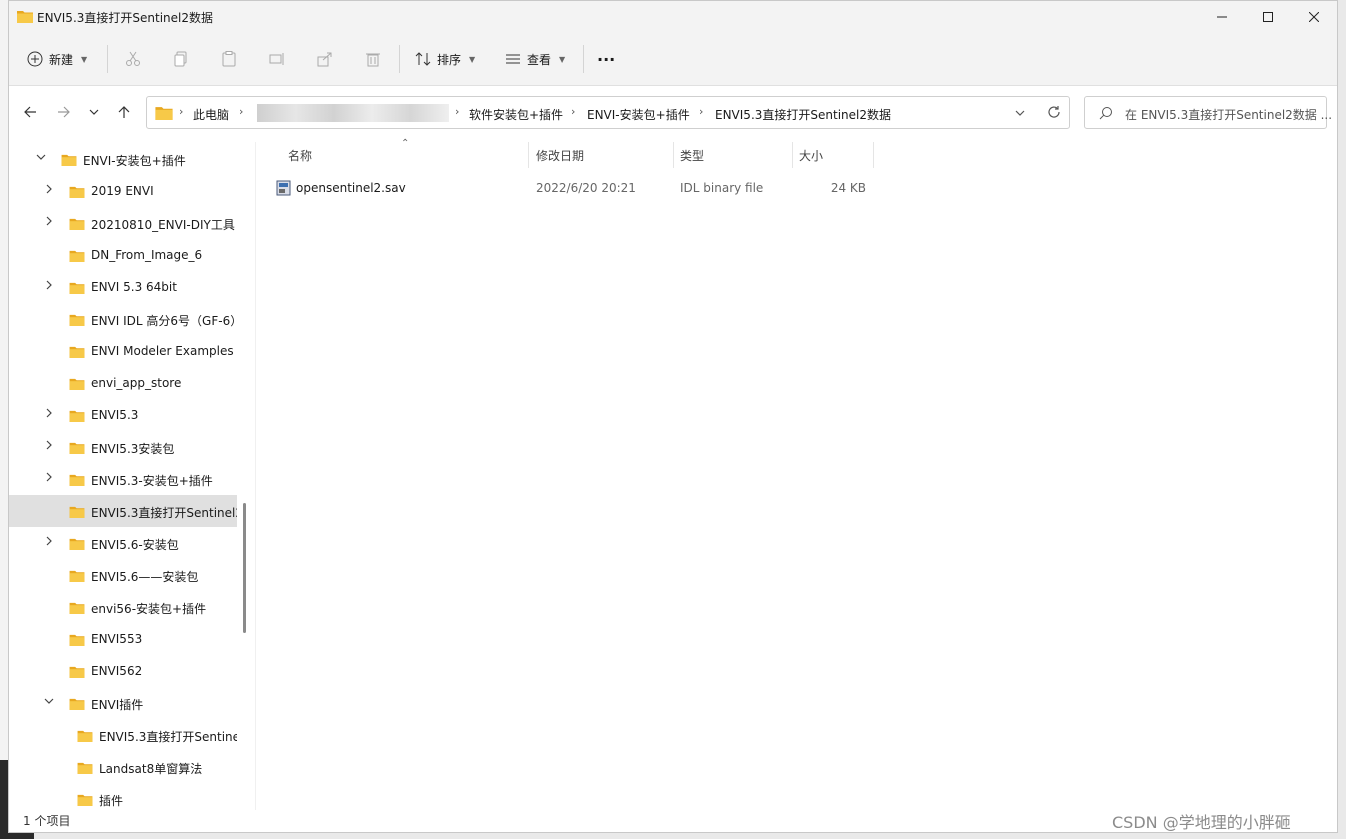 This screenshot has height=839, width=1346. Describe the element at coordinates (803, 114) in the screenshot. I see `breadcrumb-item: ENVI5.3直接打开Sentinel2数据` at that location.